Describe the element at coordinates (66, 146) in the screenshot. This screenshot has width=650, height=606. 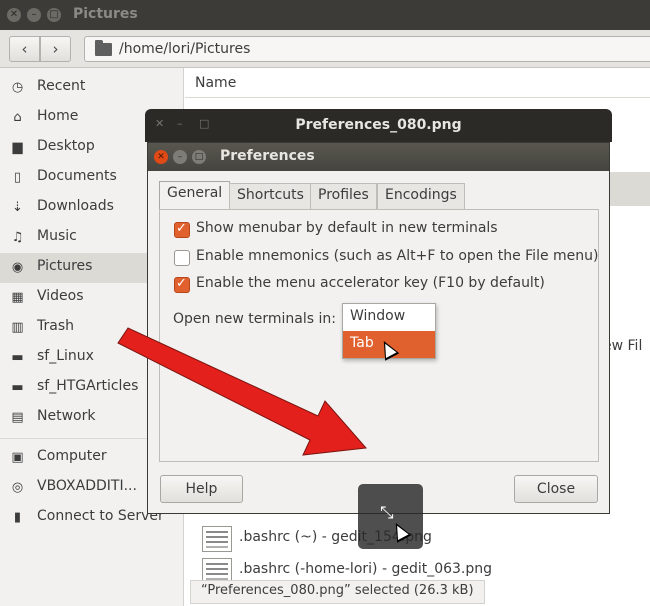
I see `sidebar-item-label: Desktop` at that location.